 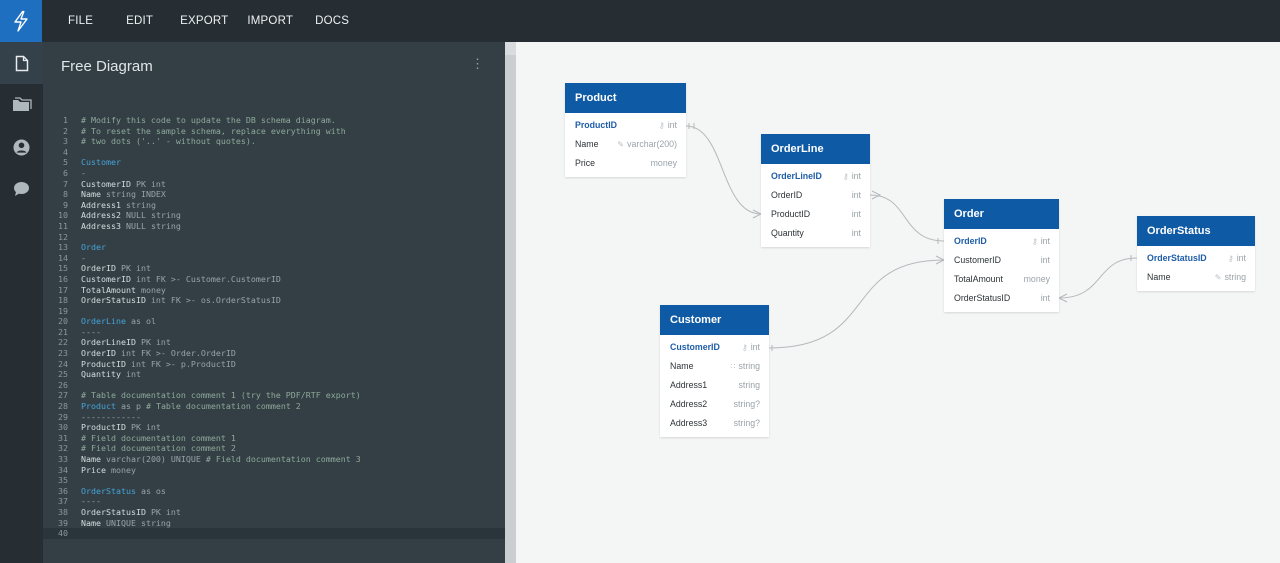 I want to click on sidebar-document-button, so click(x=21, y=63).